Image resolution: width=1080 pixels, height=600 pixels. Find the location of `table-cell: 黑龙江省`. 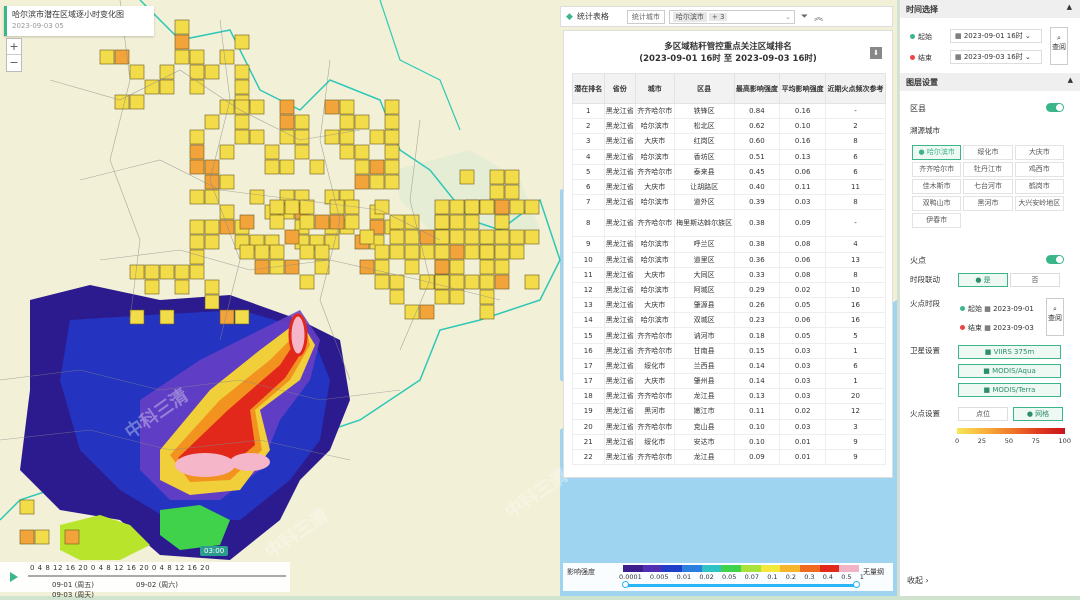

table-cell: 黑龙江省 is located at coordinates (619, 171).